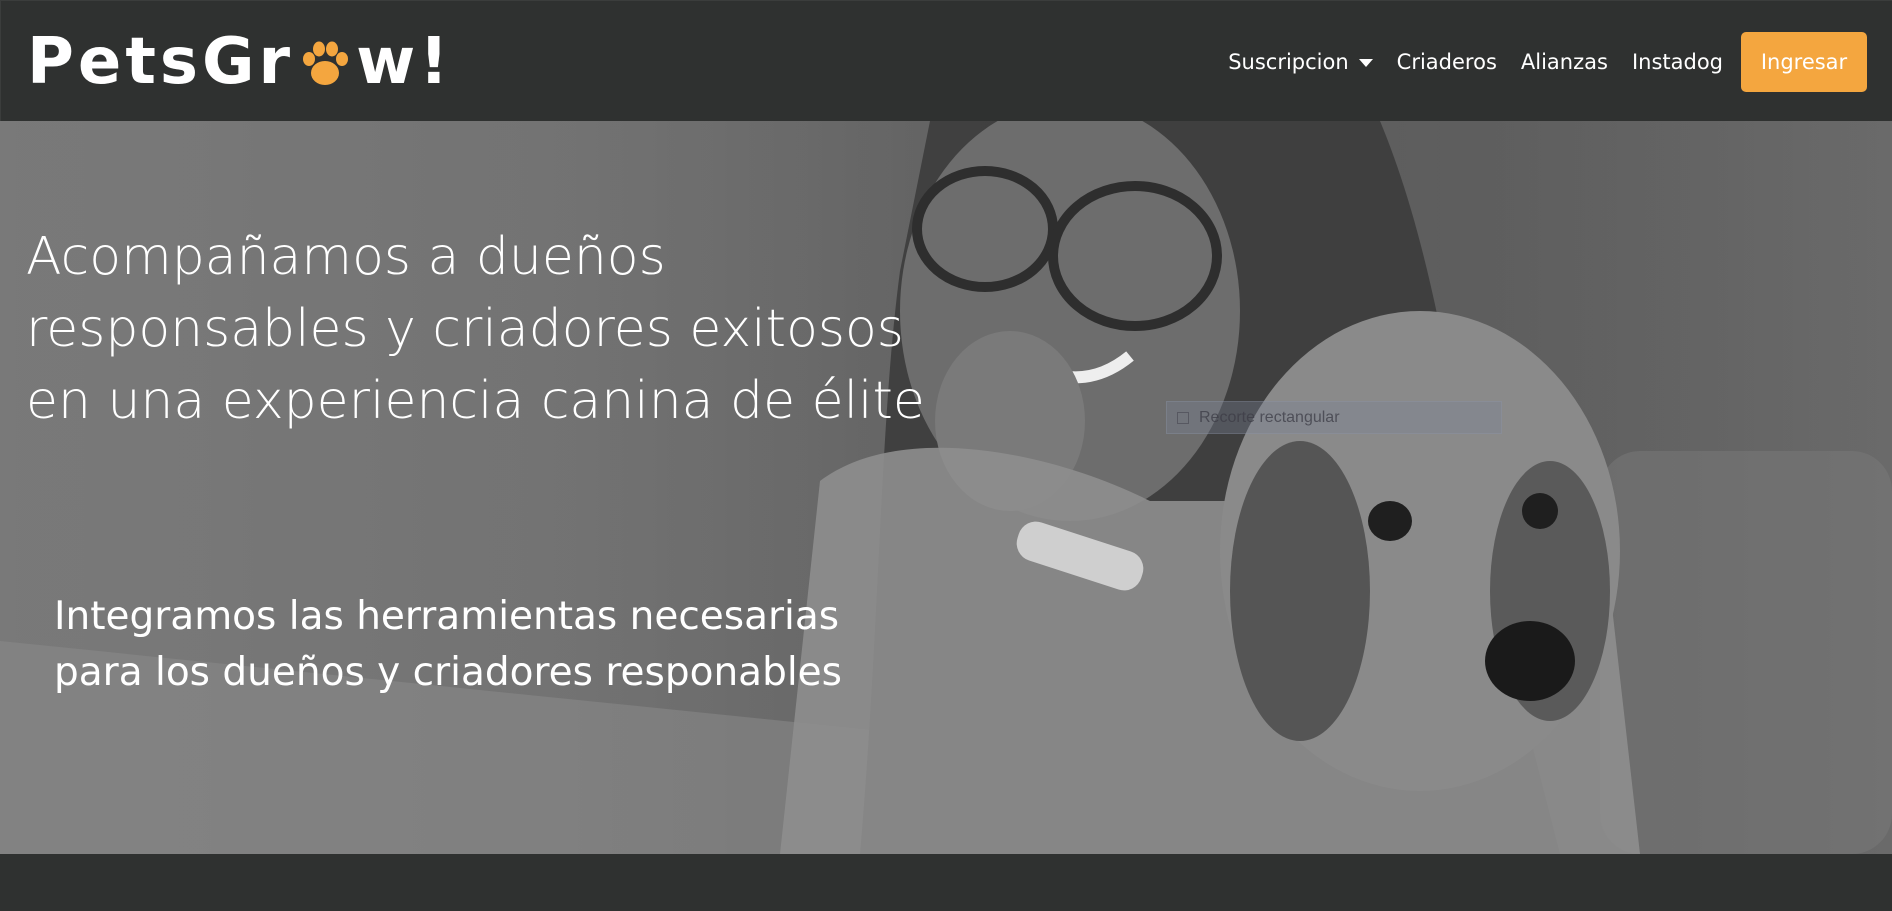 Image resolution: width=1892 pixels, height=911 pixels. I want to click on nav-item-suscripcion: Suscripcion, so click(1300, 61).